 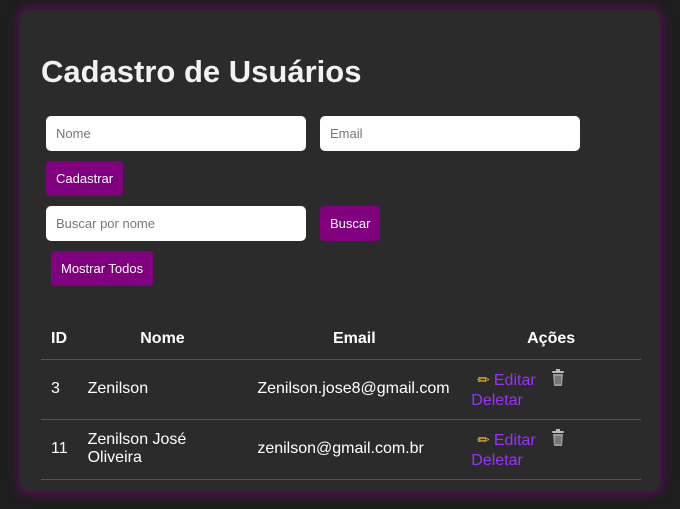 What do you see at coordinates (176, 133) in the screenshot?
I see `name-input` at bounding box center [176, 133].